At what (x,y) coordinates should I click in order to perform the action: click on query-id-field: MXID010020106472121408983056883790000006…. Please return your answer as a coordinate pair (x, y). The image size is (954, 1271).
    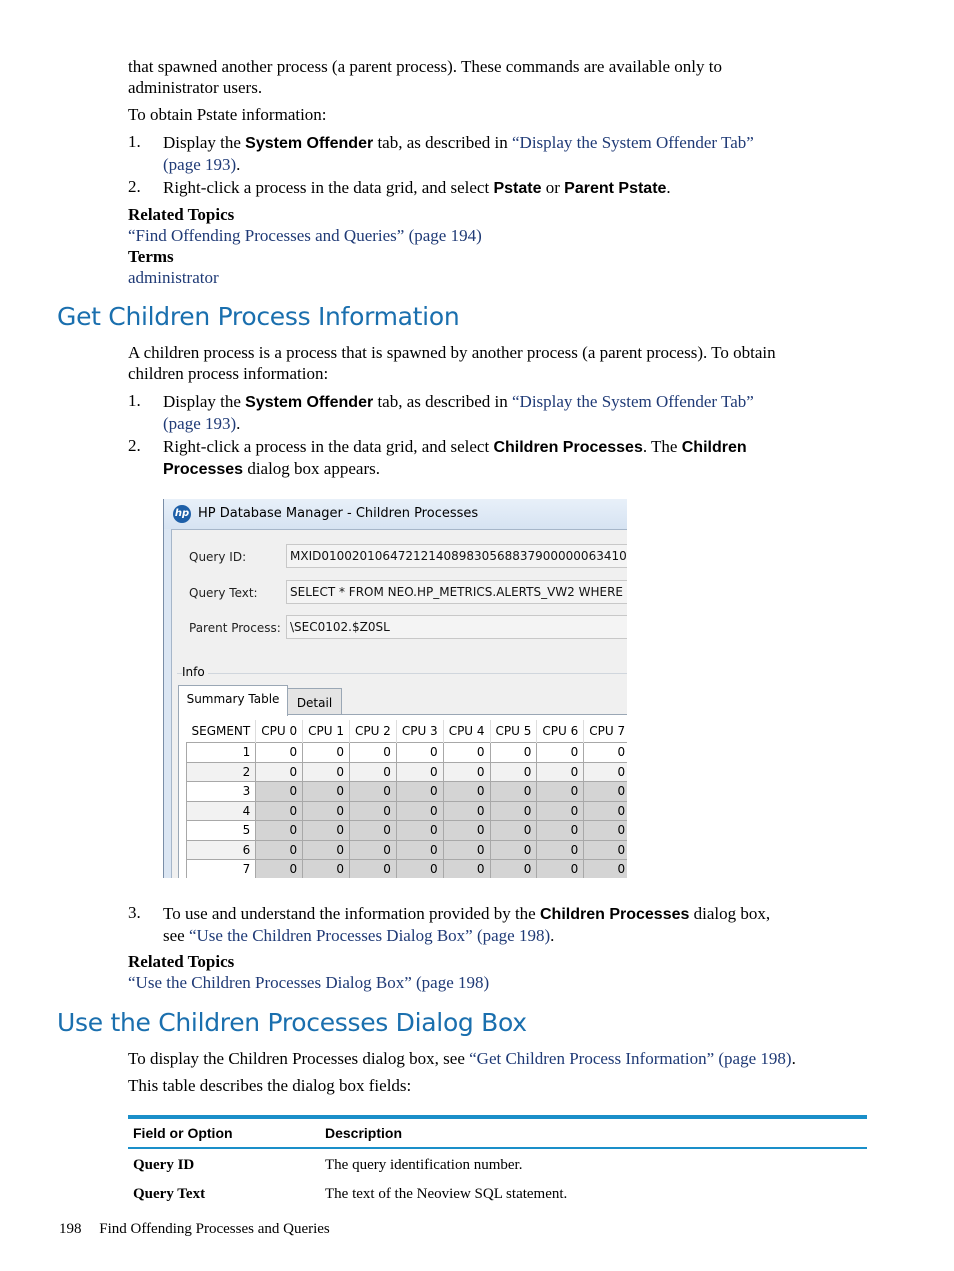
    Looking at the image, I should click on (456, 556).